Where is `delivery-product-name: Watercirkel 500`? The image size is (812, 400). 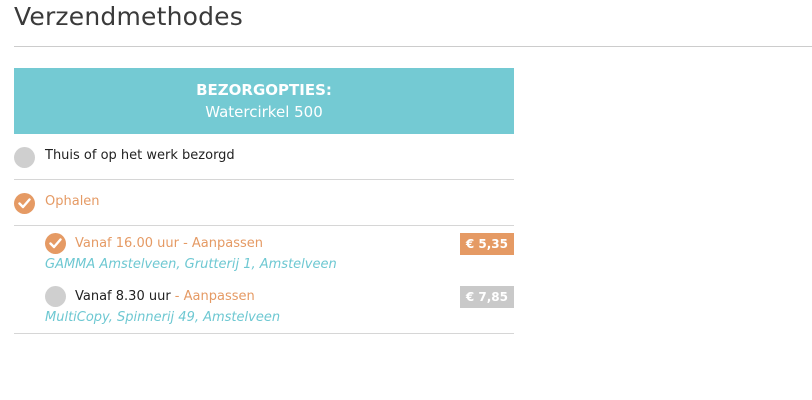 delivery-product-name: Watercirkel 500 is located at coordinates (264, 112).